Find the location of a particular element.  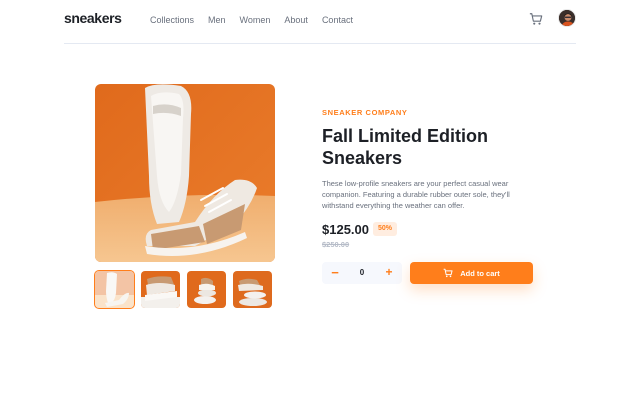

nav-link-women: Women is located at coordinates (255, 20).